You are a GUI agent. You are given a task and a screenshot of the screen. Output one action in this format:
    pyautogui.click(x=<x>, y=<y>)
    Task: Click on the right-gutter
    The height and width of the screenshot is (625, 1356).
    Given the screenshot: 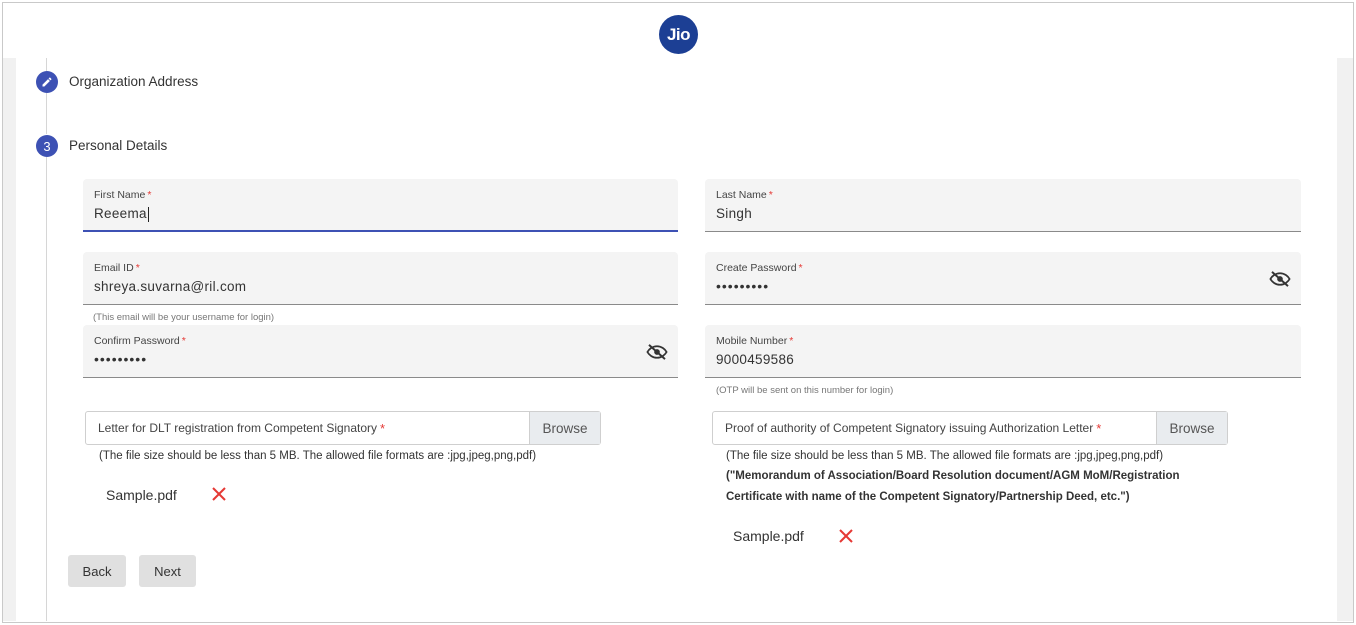 What is the action you would take?
    pyautogui.click(x=1345, y=339)
    